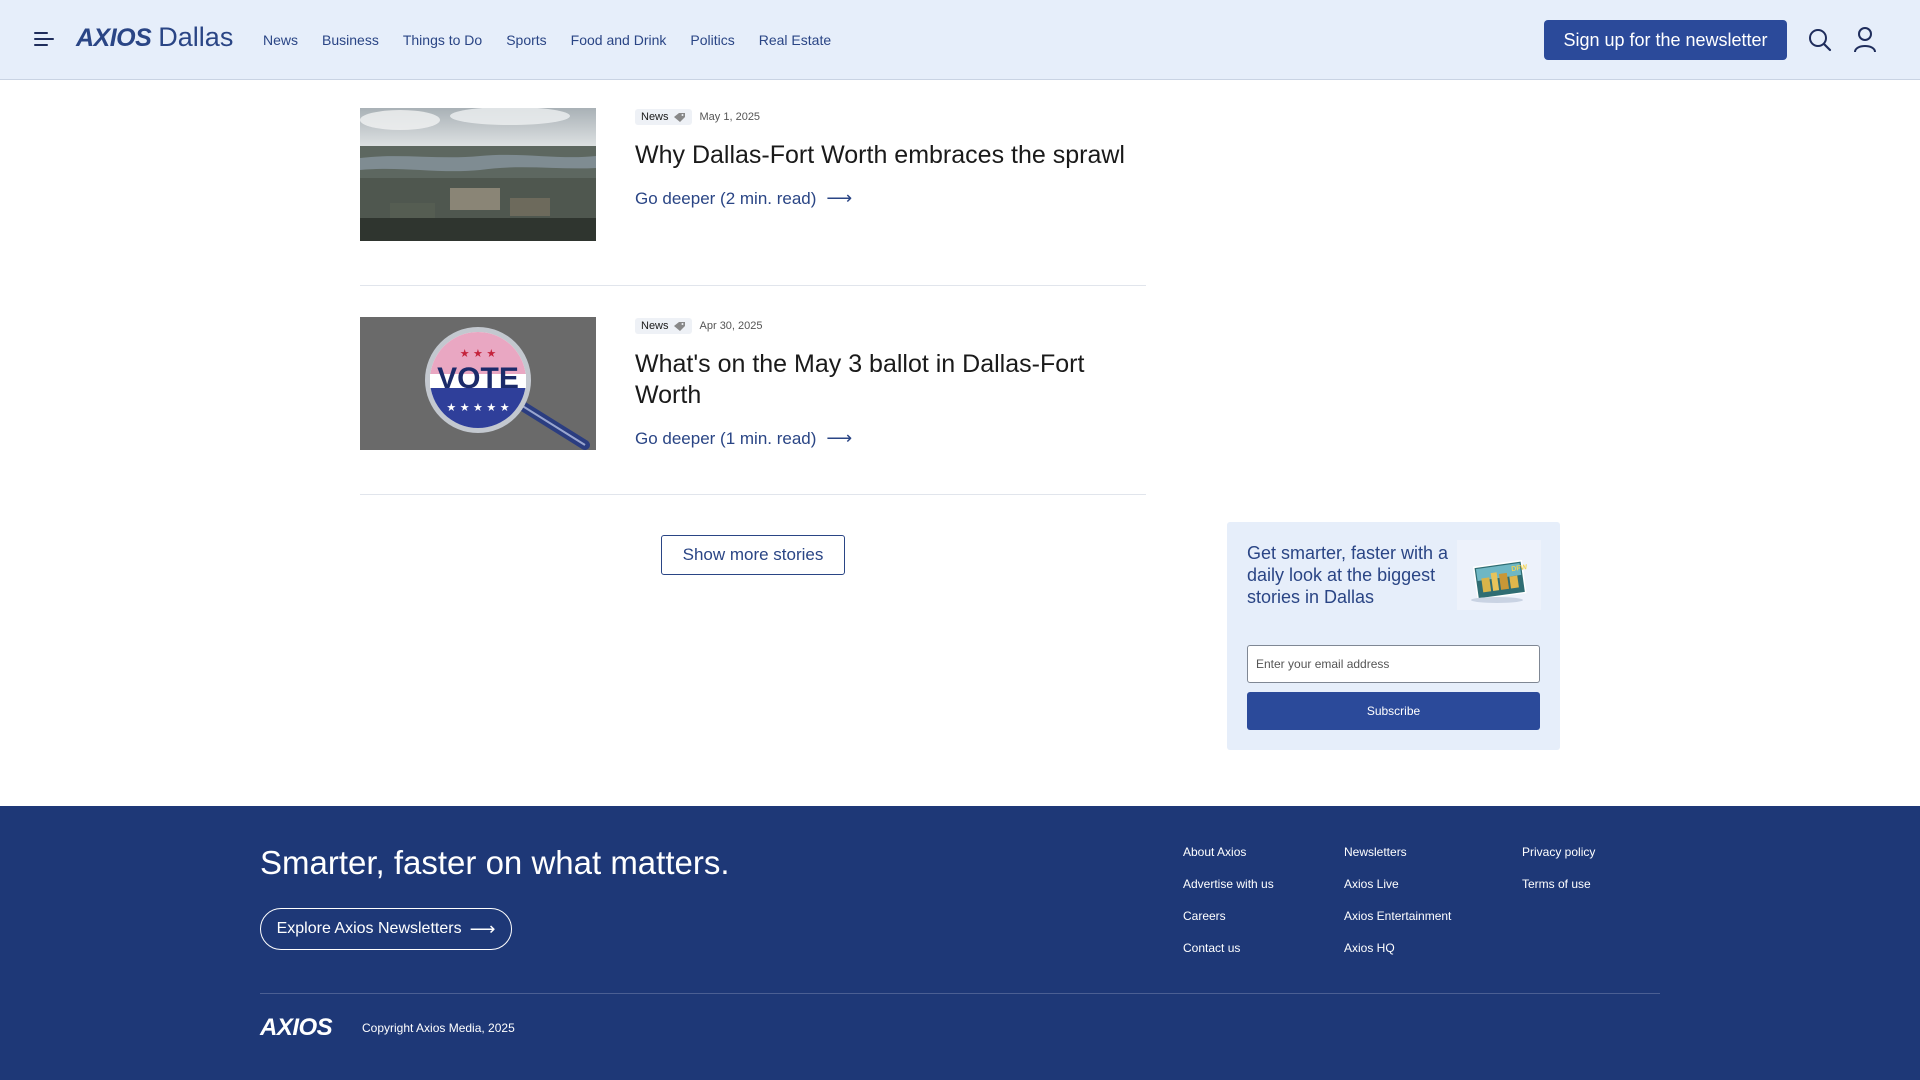  What do you see at coordinates (478, 174) in the screenshot?
I see `story-image-aerial-suburbs` at bounding box center [478, 174].